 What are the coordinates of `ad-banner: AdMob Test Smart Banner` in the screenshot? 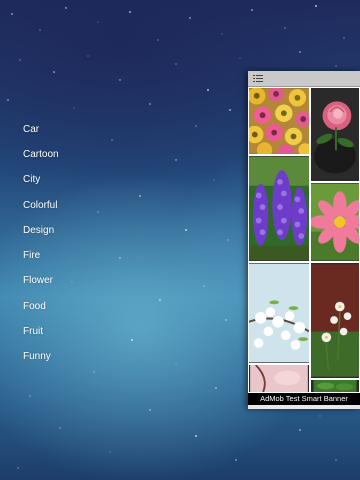 It's located at (304, 399).